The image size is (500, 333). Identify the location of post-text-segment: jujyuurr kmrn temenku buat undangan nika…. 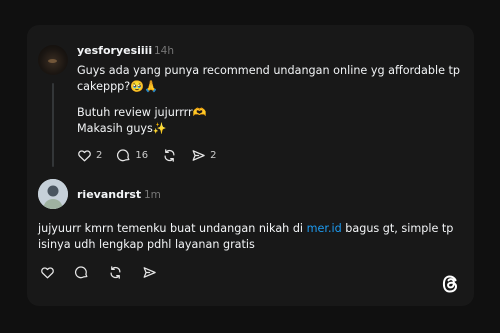
(172, 228).